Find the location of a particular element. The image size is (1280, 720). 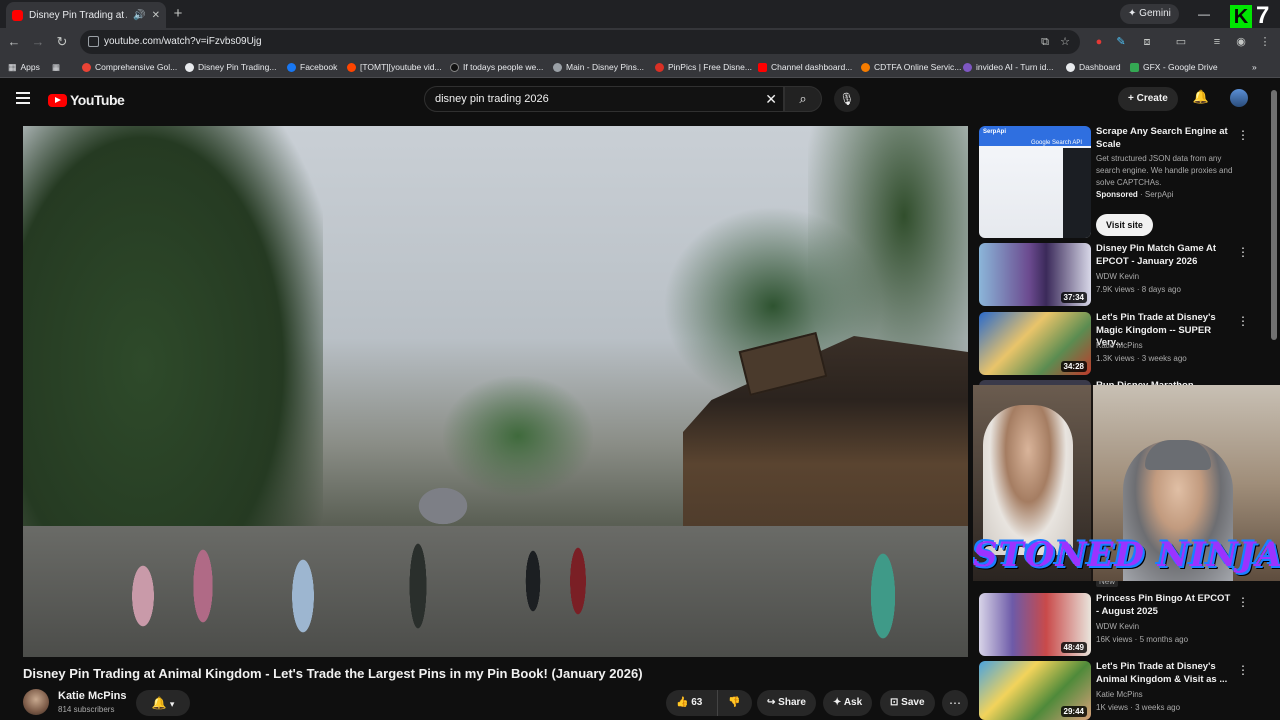

video-thumbnail: 29:44 is located at coordinates (1035, 690).